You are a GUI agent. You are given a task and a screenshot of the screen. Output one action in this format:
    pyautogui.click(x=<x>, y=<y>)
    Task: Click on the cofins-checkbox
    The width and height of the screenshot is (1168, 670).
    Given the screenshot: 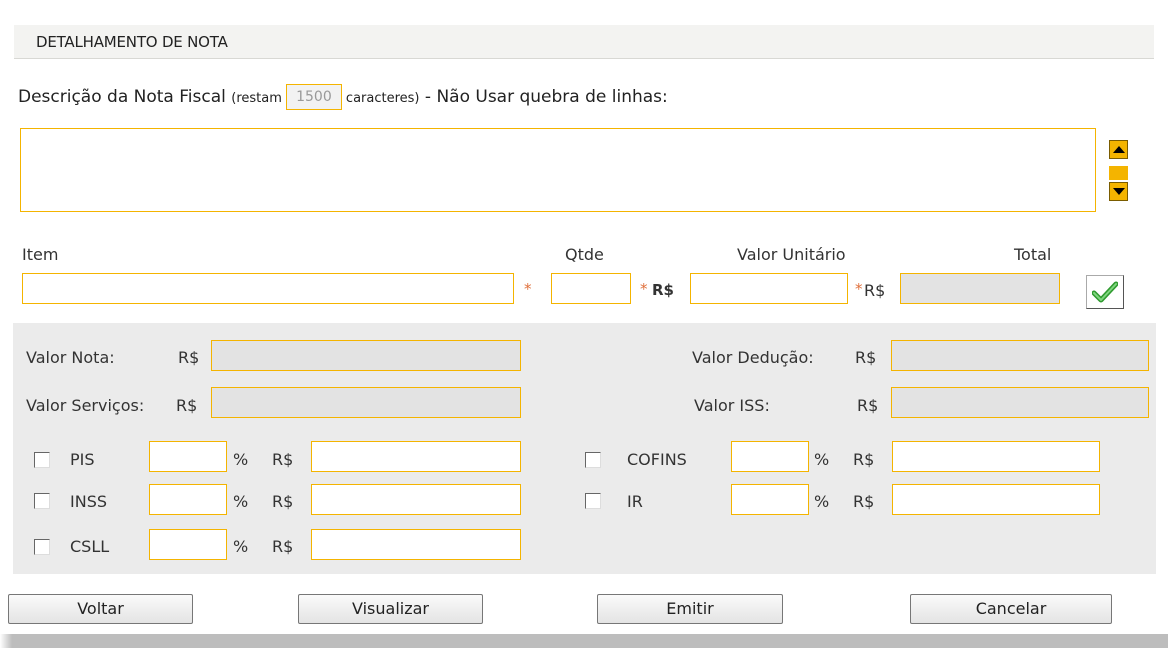 What is the action you would take?
    pyautogui.click(x=593, y=460)
    